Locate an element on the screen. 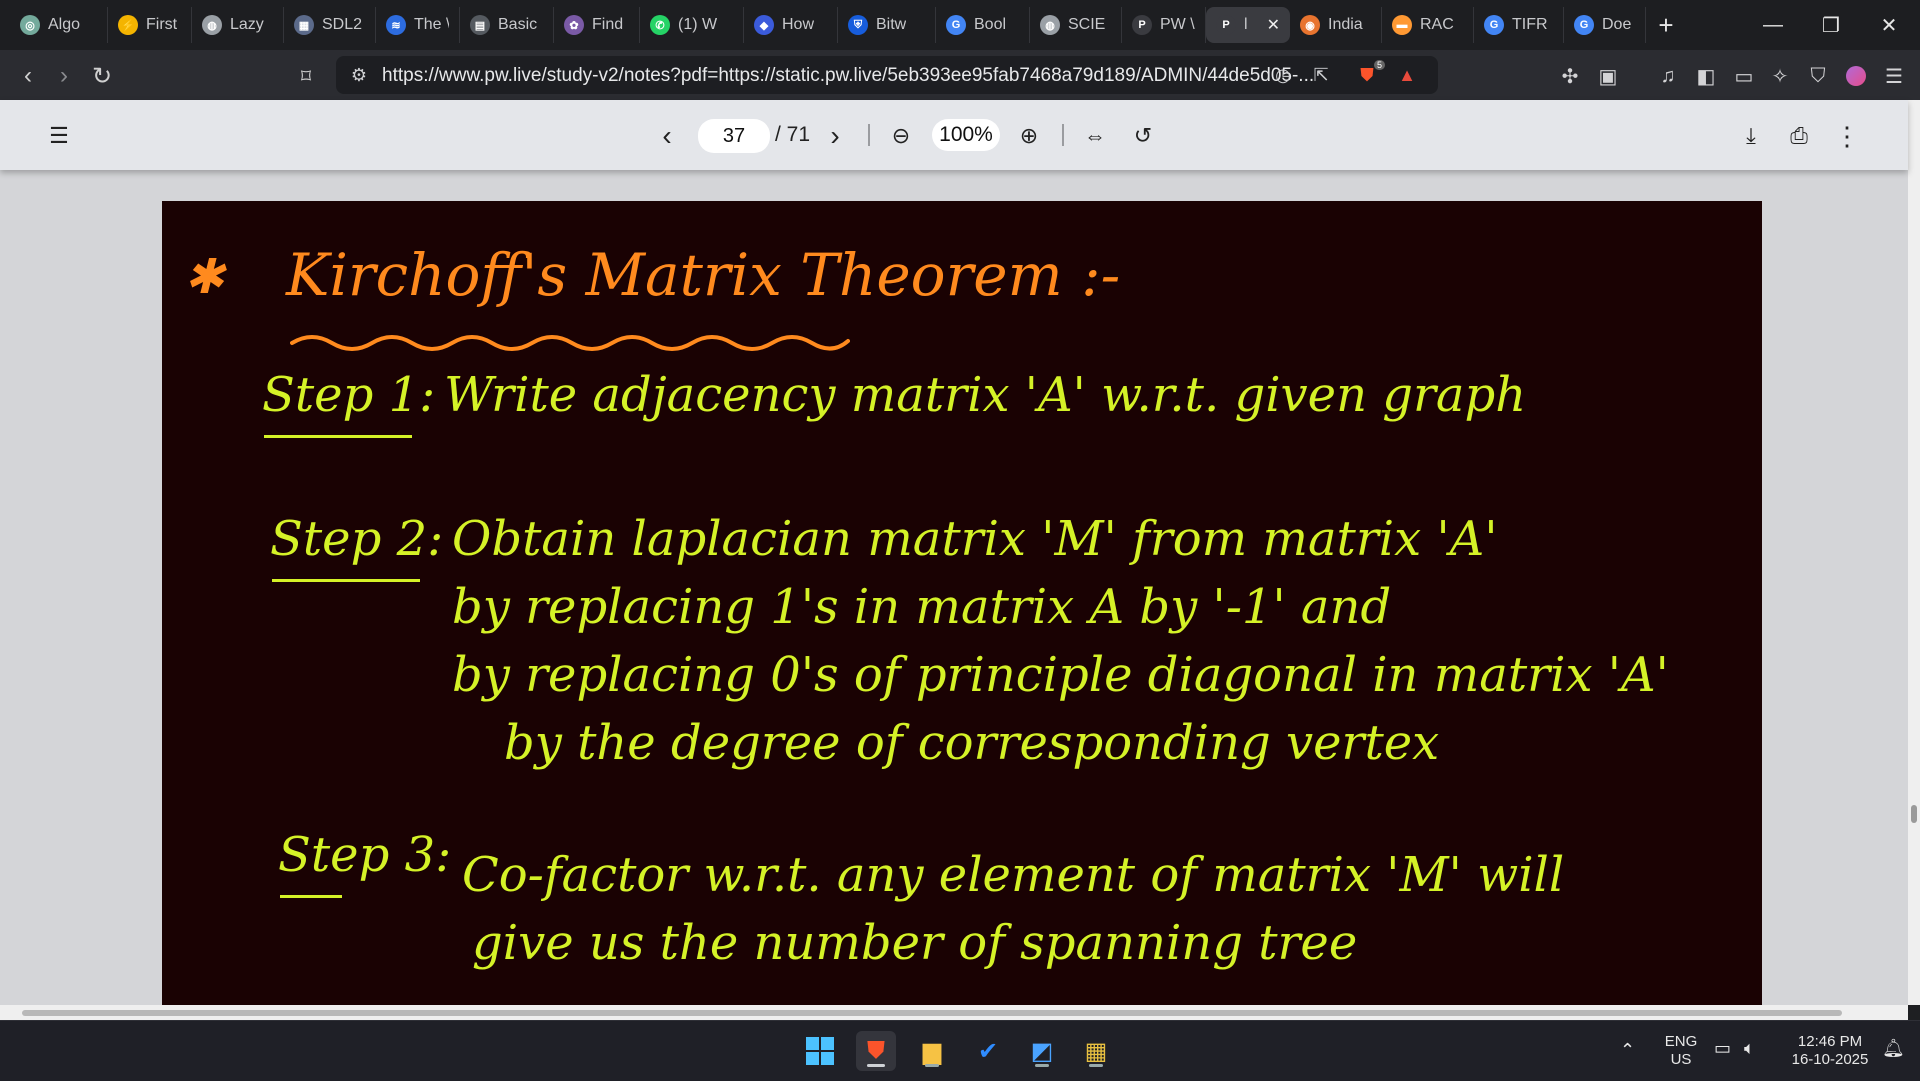 The image size is (1920, 1081). next-page-icon: › is located at coordinates (835, 135).